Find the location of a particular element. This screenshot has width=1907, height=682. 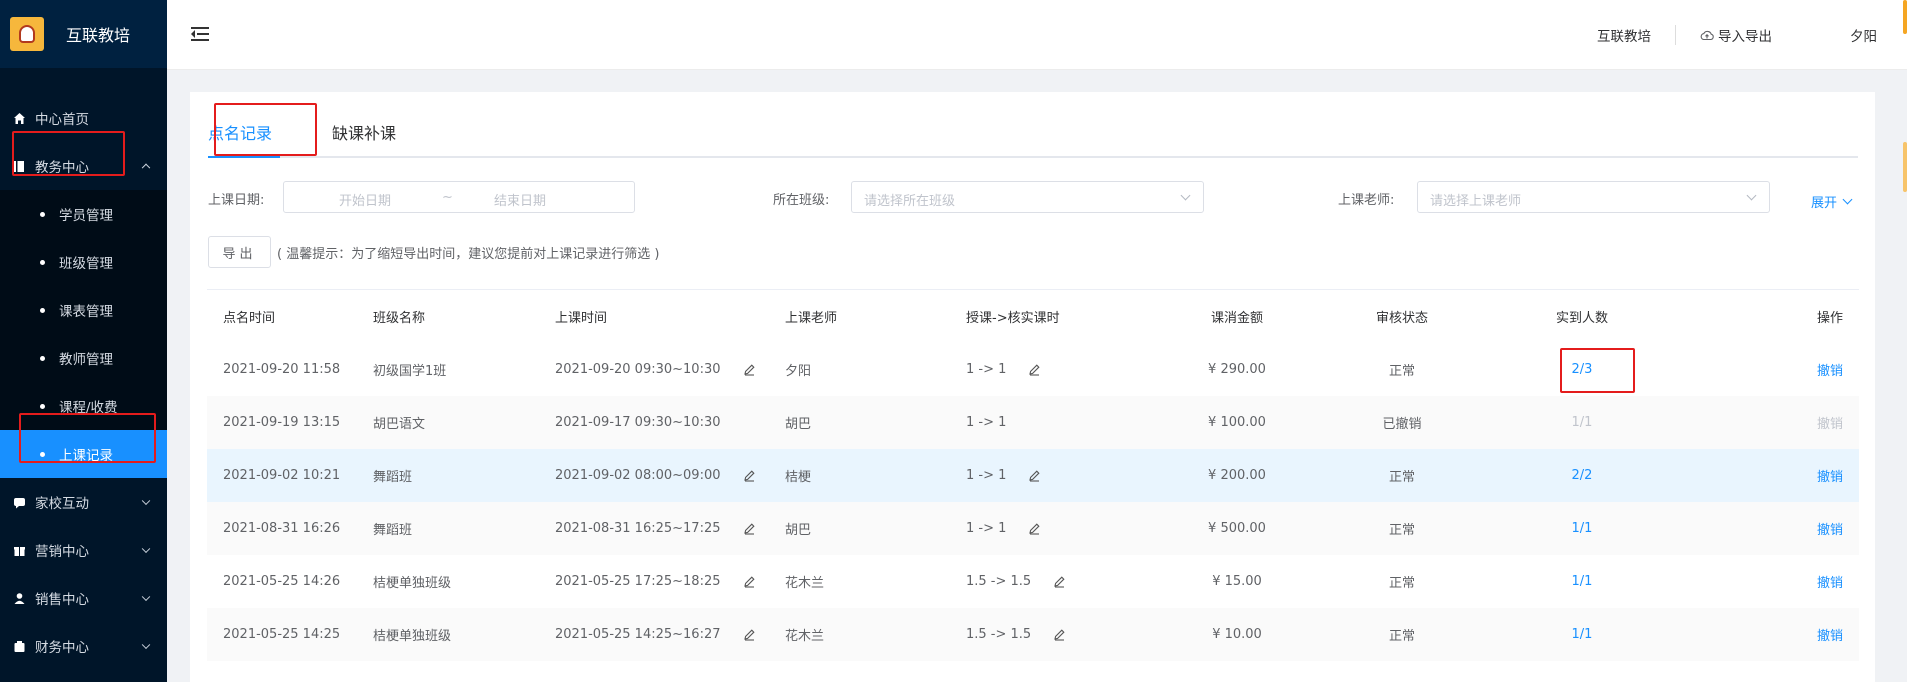

org-name: 互联教培 is located at coordinates (1624, 35).